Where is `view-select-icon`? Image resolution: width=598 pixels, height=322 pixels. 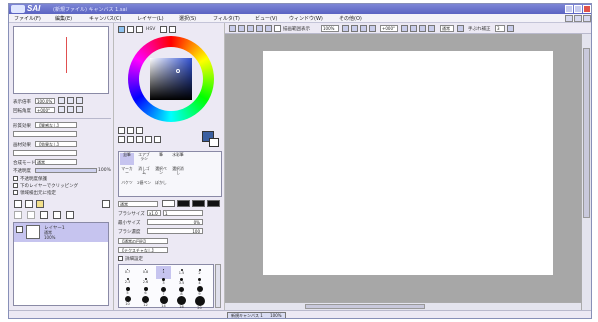 view-select-icon is located at coordinates (232, 28).